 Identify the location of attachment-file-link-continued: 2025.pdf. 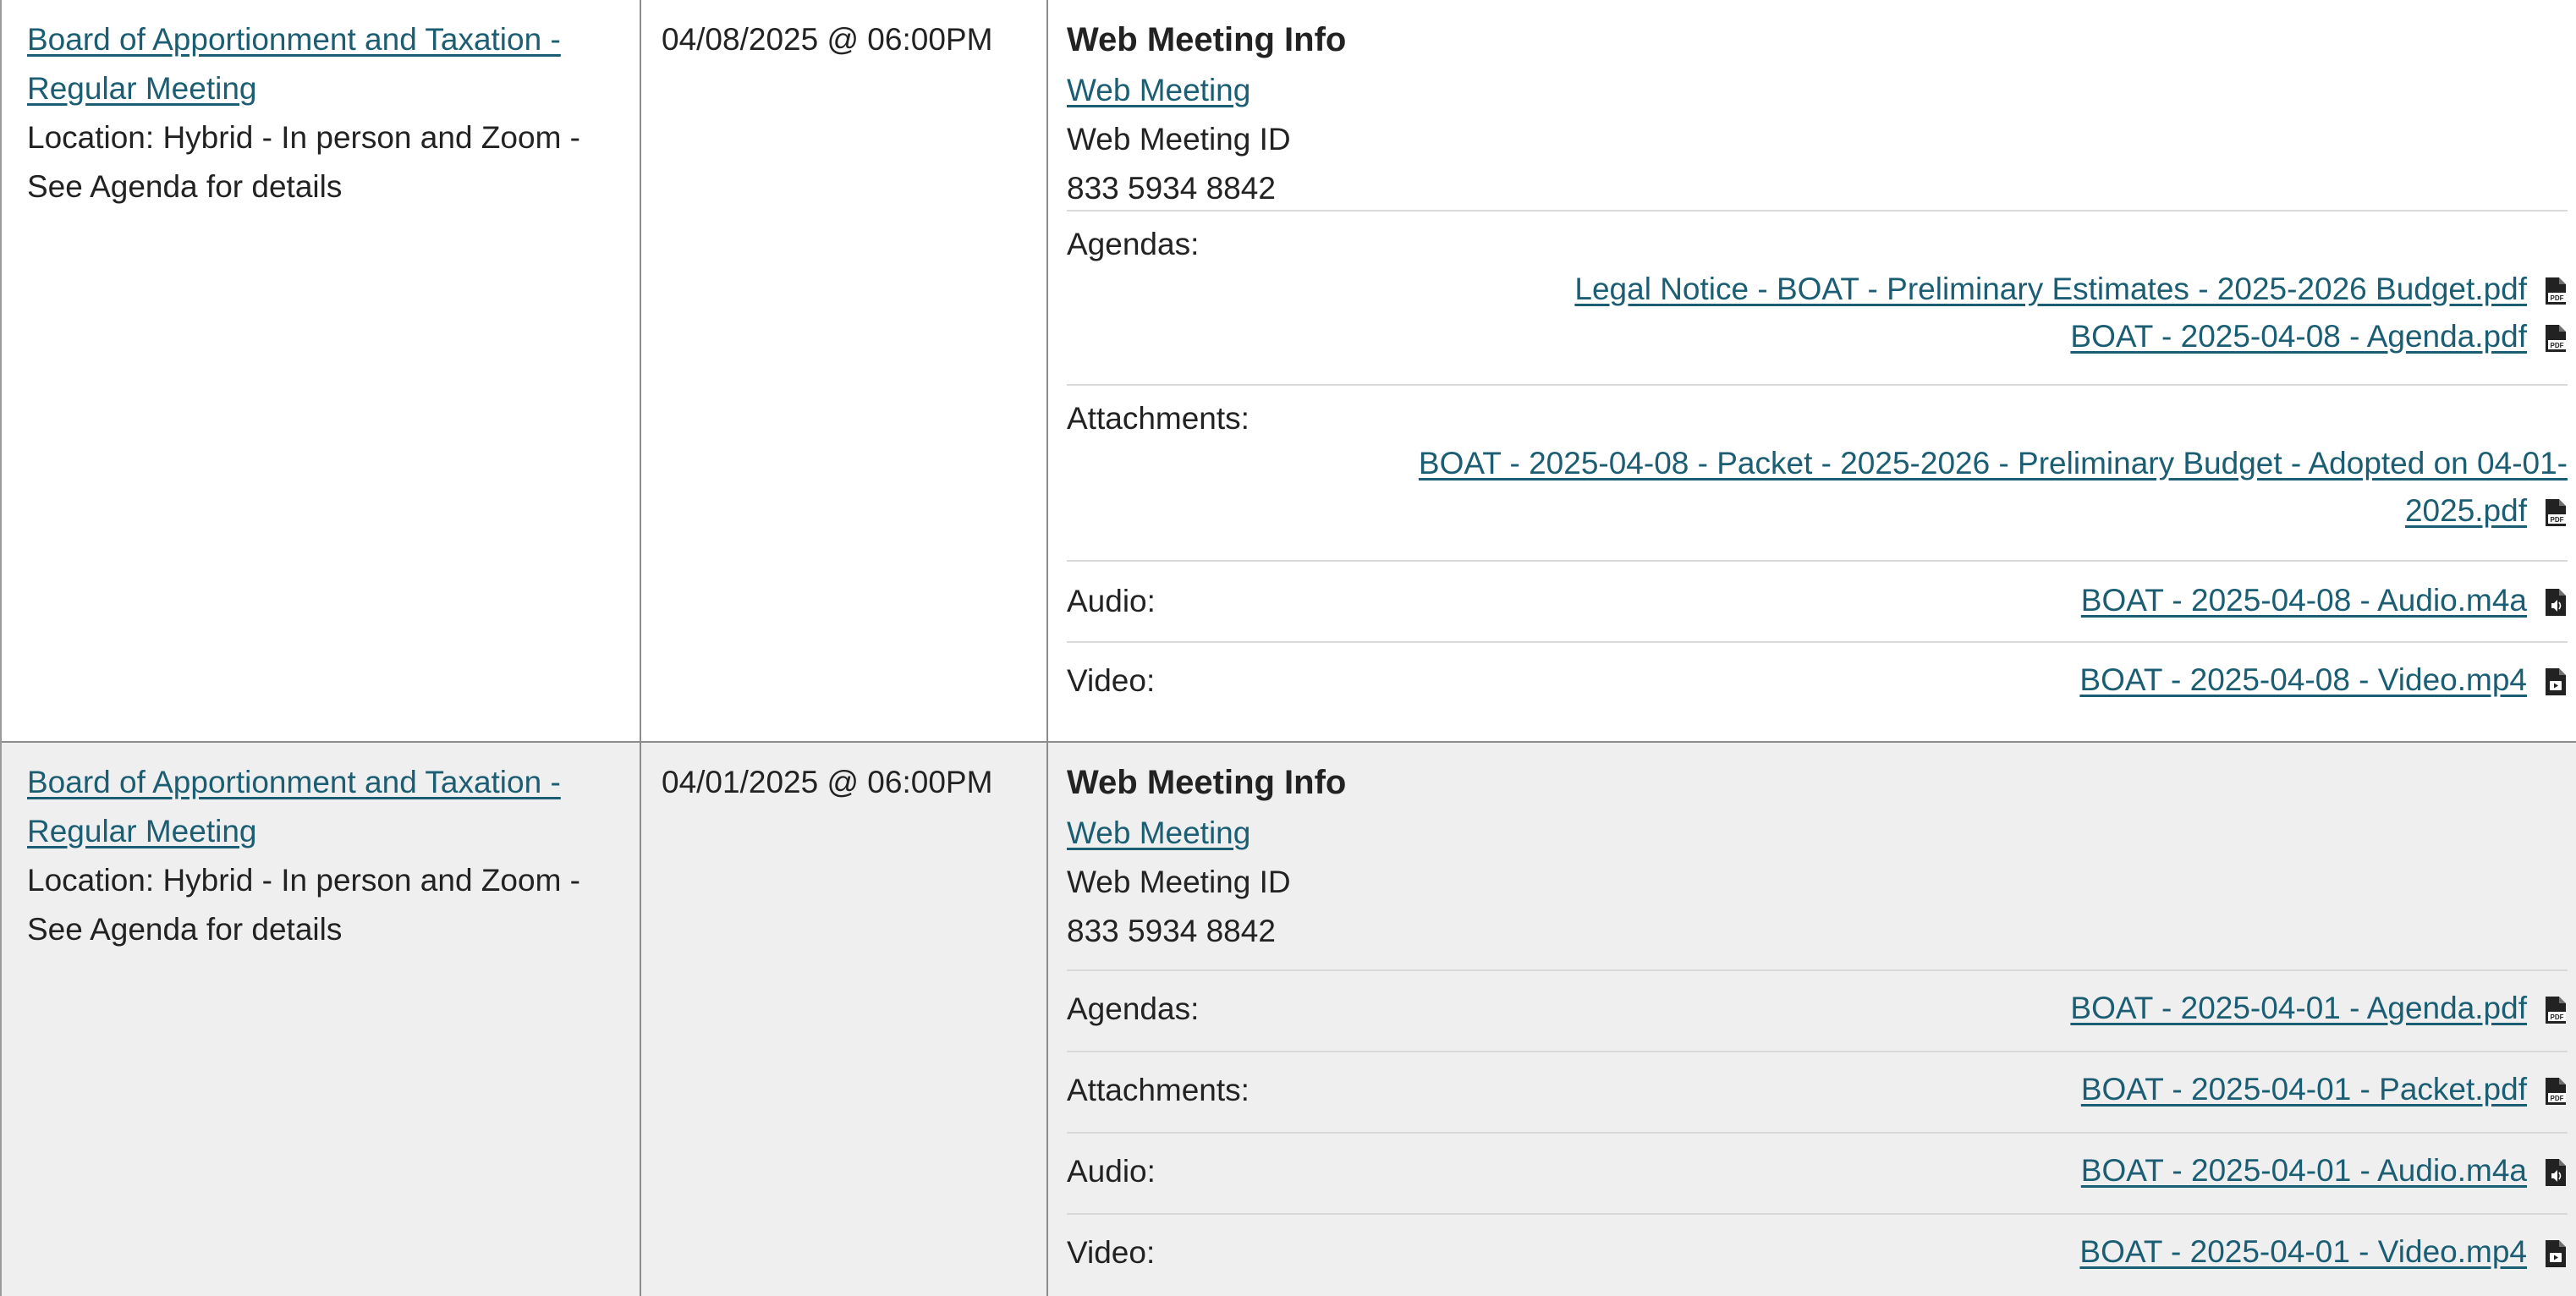
(2466, 510).